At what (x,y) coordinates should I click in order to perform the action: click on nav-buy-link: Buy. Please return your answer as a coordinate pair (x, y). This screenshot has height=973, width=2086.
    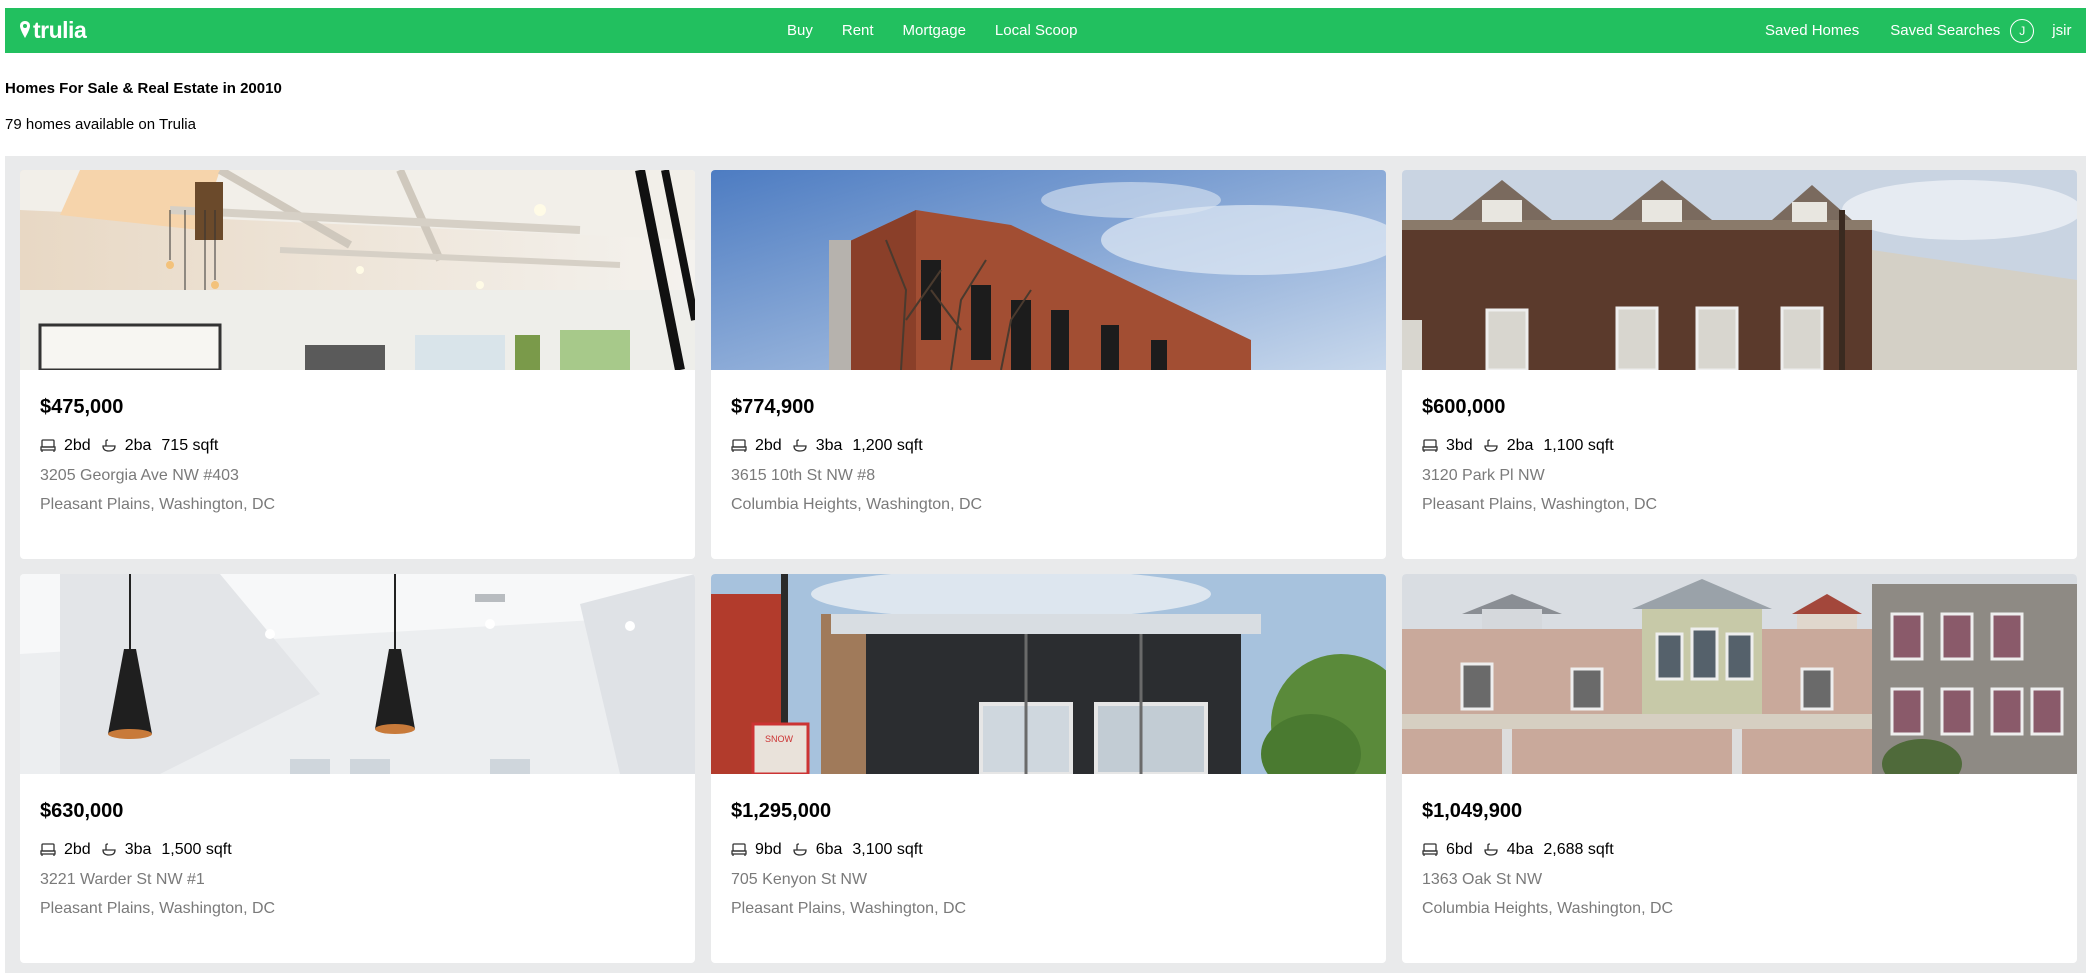
    Looking at the image, I should click on (800, 30).